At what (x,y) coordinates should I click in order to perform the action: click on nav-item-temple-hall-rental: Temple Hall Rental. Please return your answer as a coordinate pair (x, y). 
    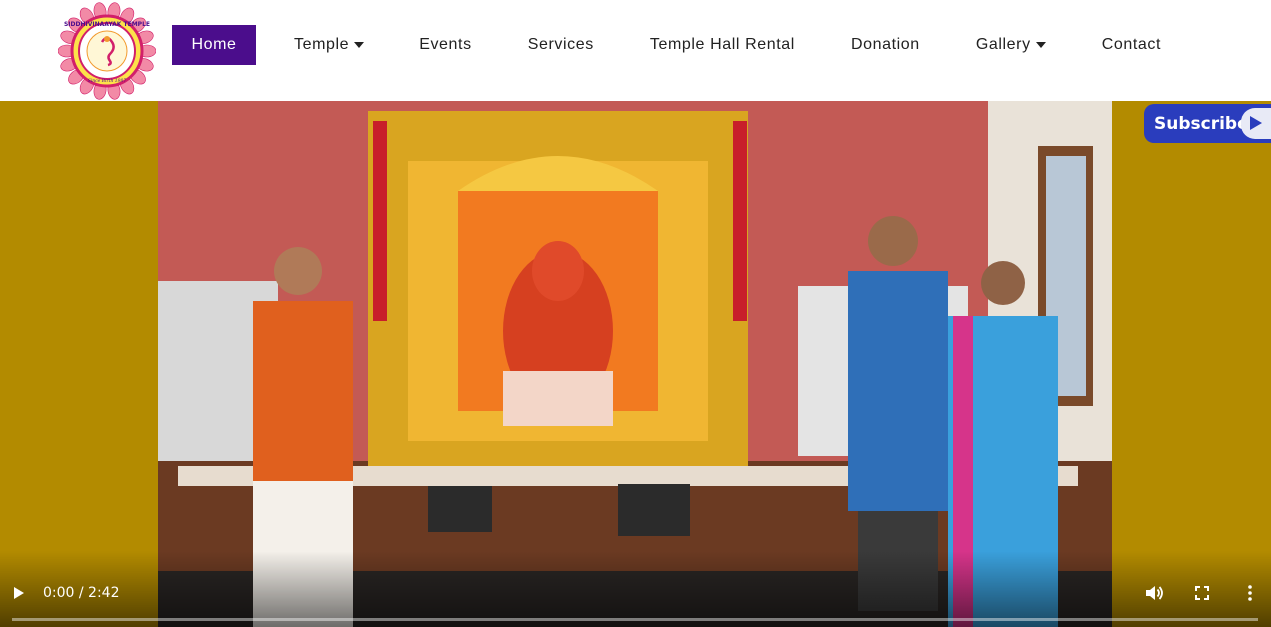
    Looking at the image, I should click on (722, 45).